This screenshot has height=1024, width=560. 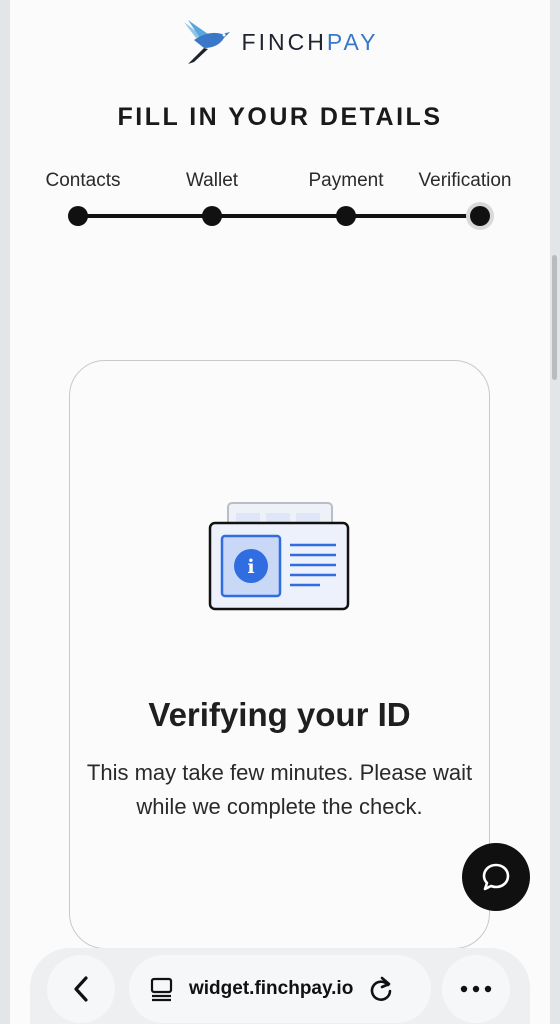 What do you see at coordinates (161, 989) in the screenshot?
I see `tab-overview-icon` at bounding box center [161, 989].